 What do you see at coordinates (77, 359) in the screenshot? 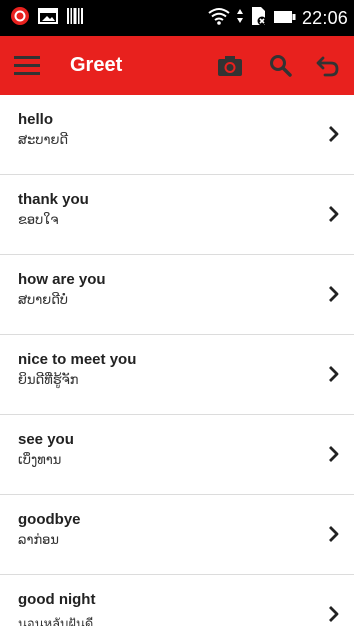
I see `phrase-english: nice to meet you` at bounding box center [77, 359].